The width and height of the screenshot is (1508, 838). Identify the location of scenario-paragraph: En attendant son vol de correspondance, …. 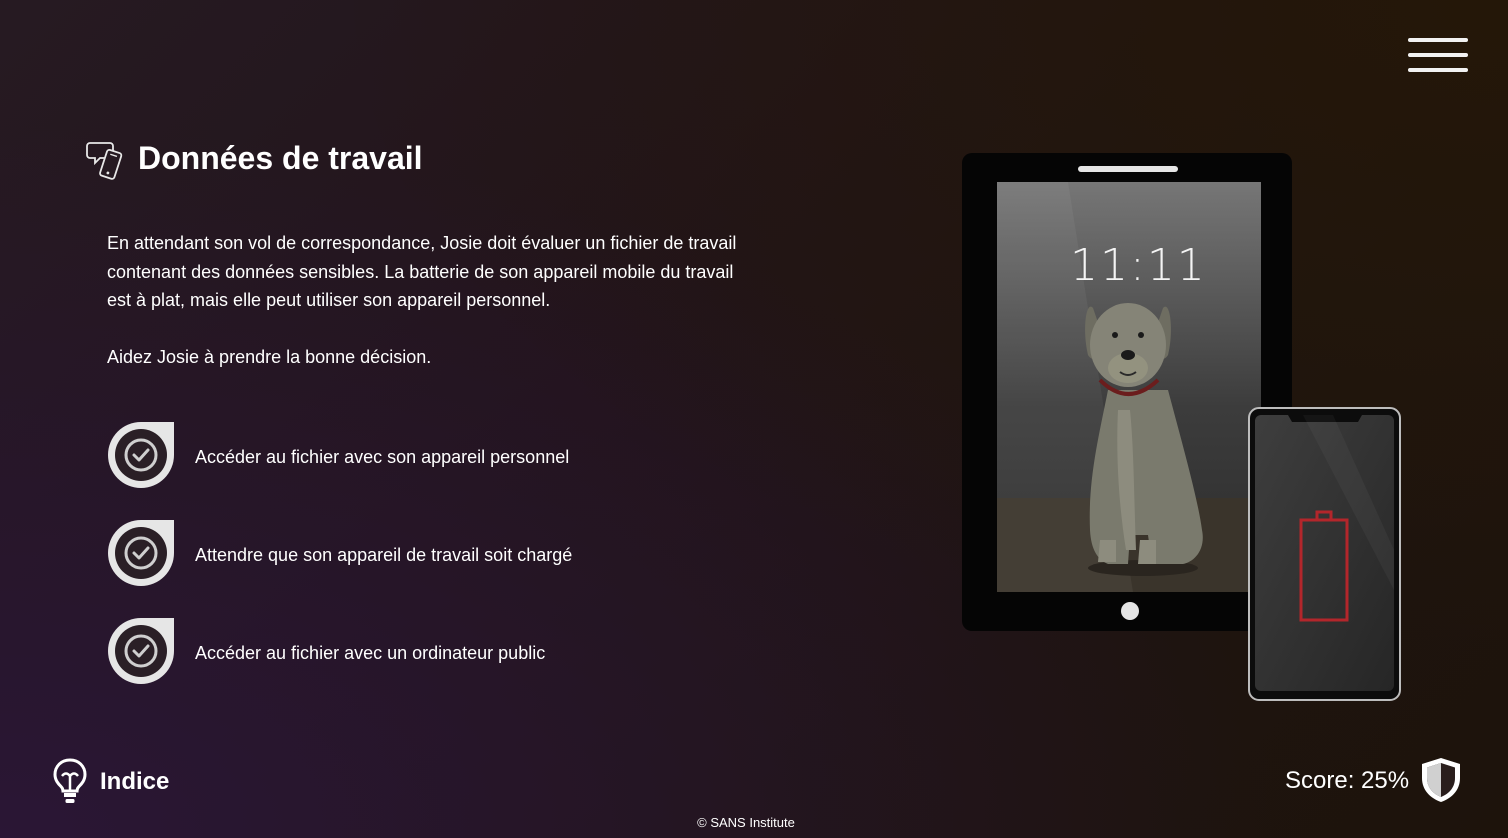
(422, 271).